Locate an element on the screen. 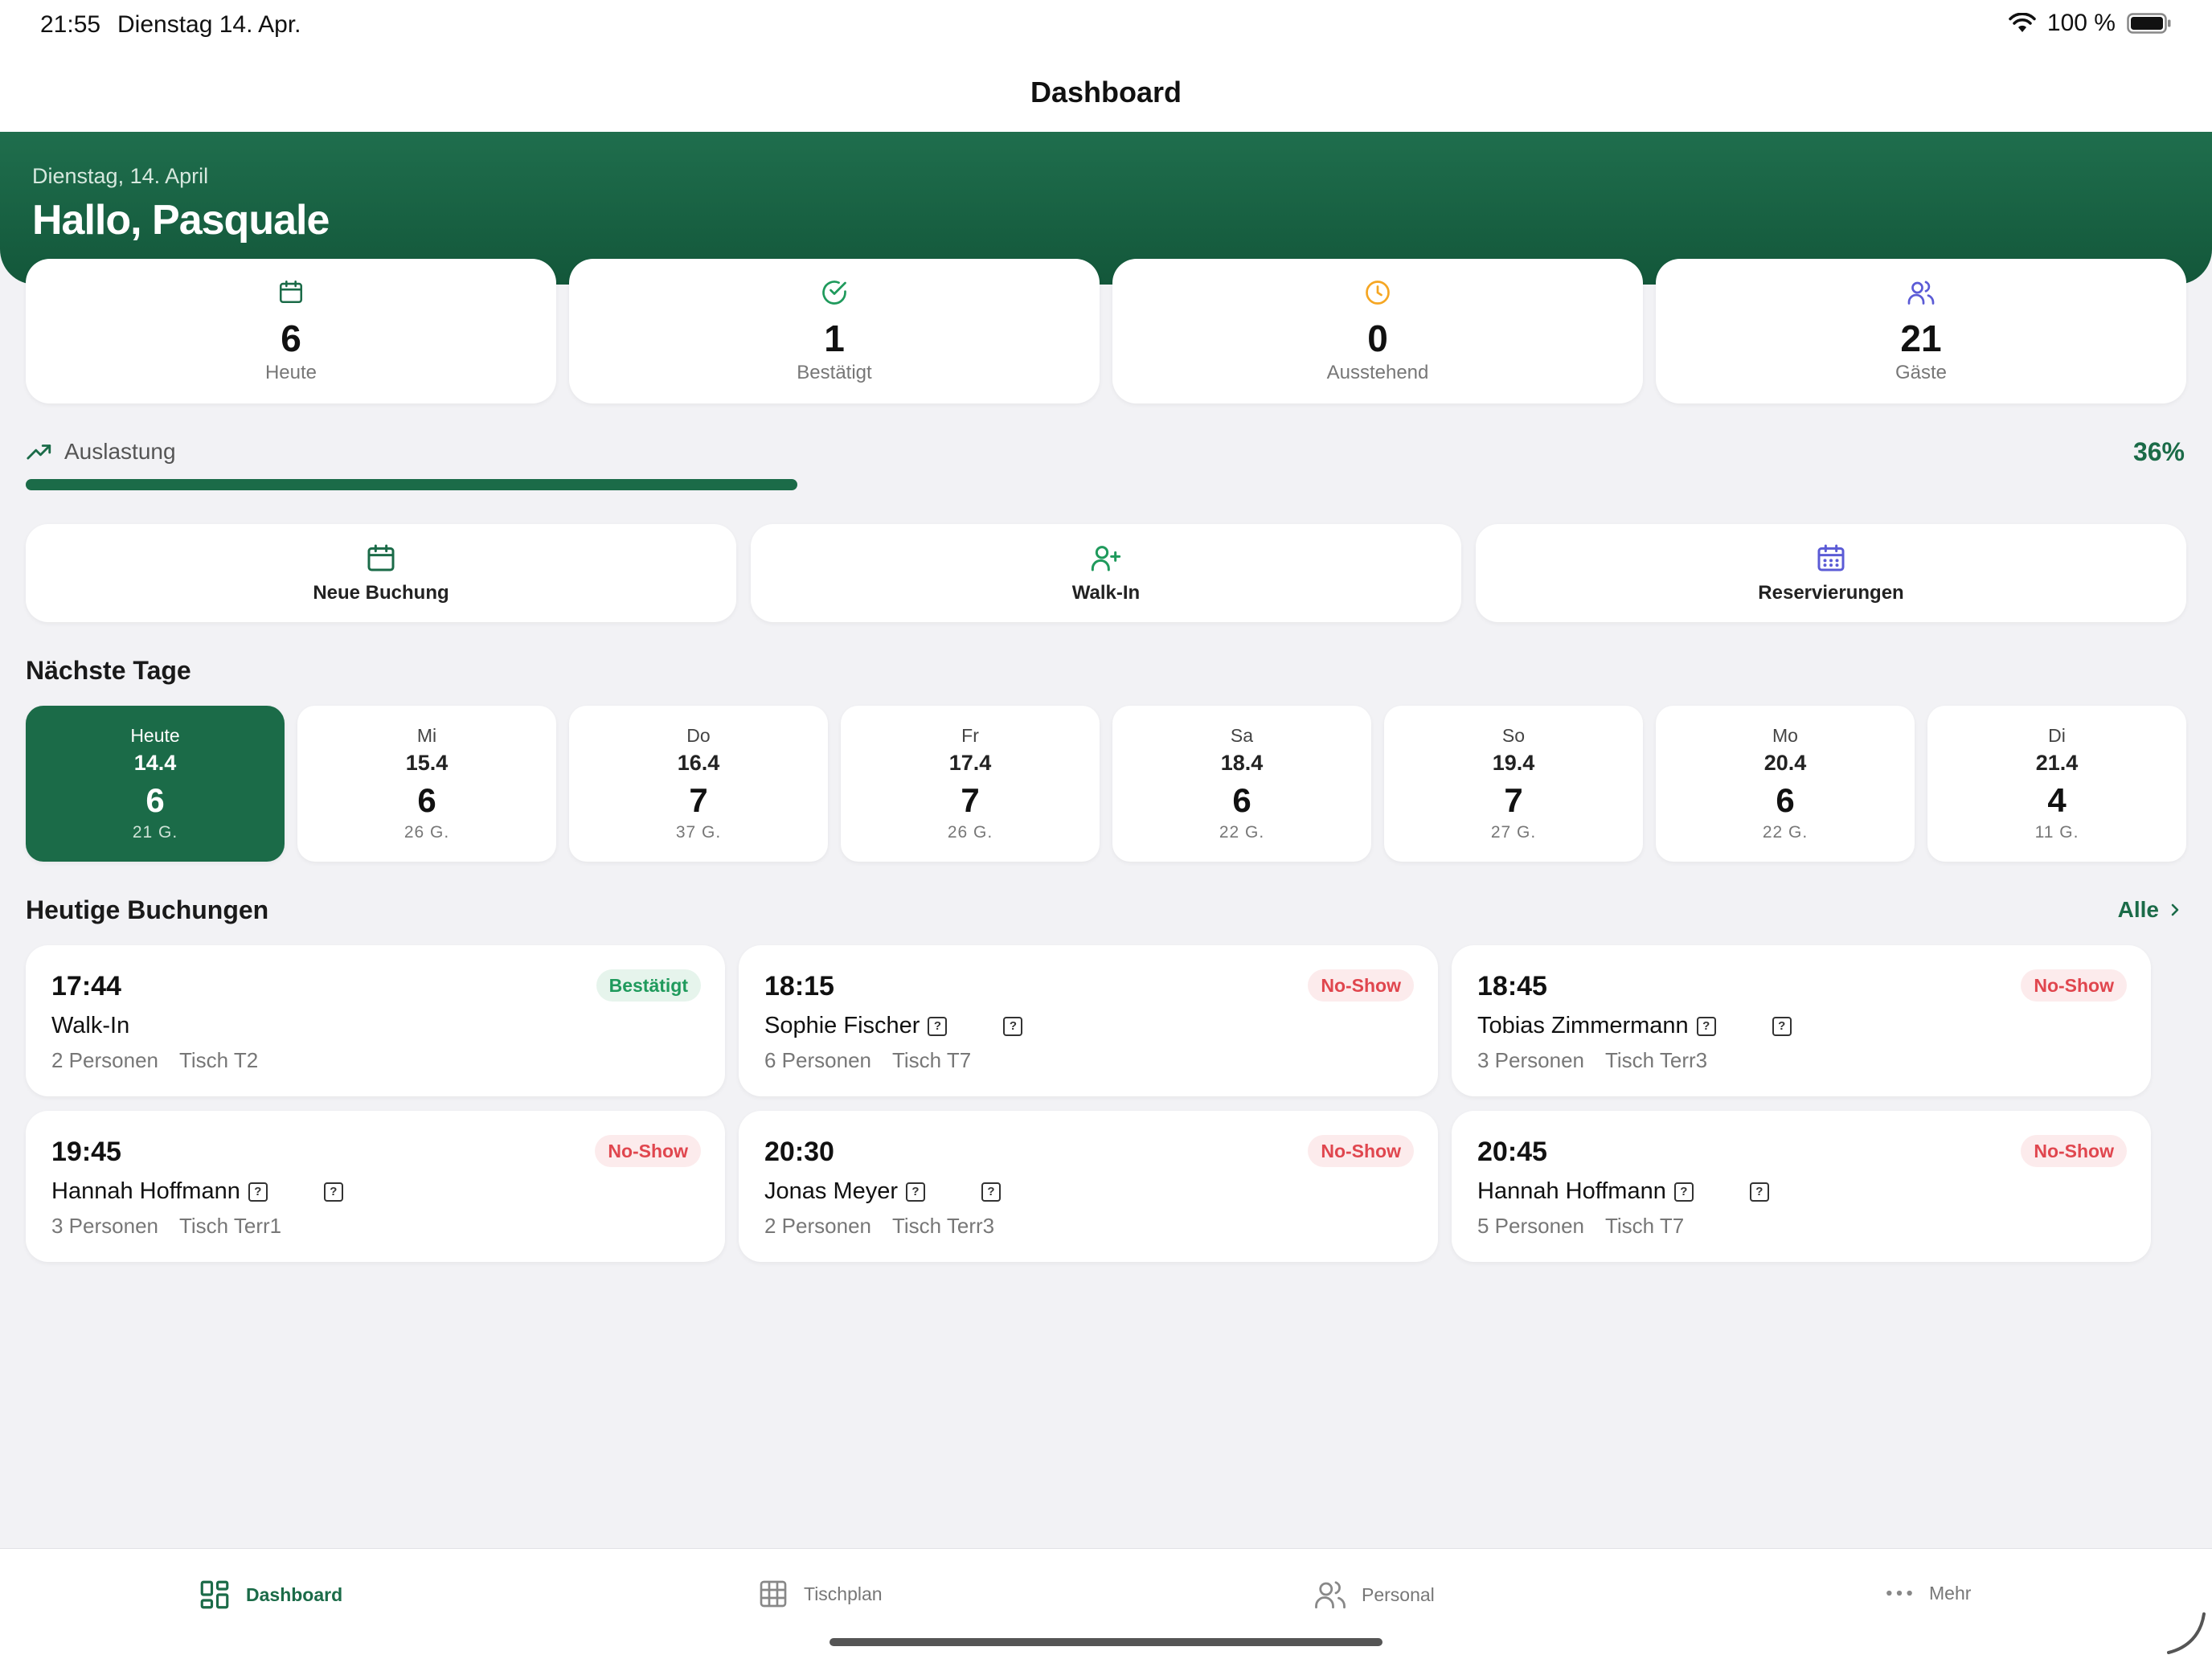 Image resolution: width=2212 pixels, height=1659 pixels. day-card-fr: Fr 17.4 7 26 G. is located at coordinates (971, 784).